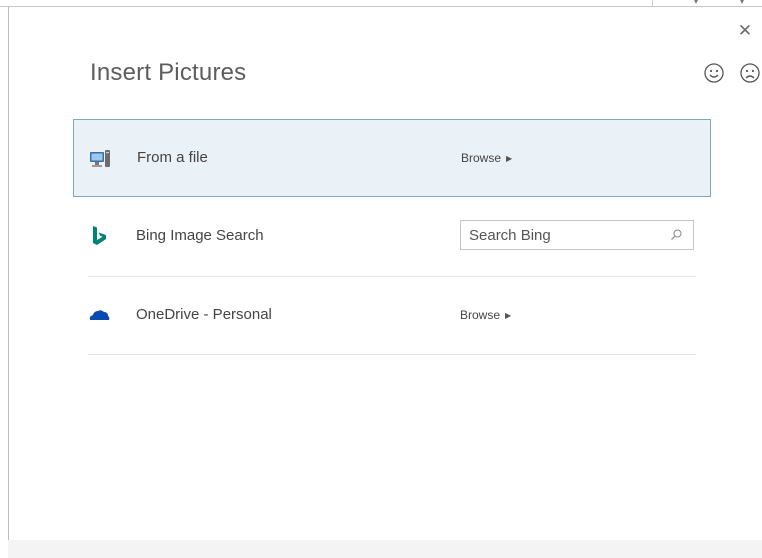 This screenshot has height=558, width=762. What do you see at coordinates (385, 549) in the screenshot?
I see `dialog-footer` at bounding box center [385, 549].